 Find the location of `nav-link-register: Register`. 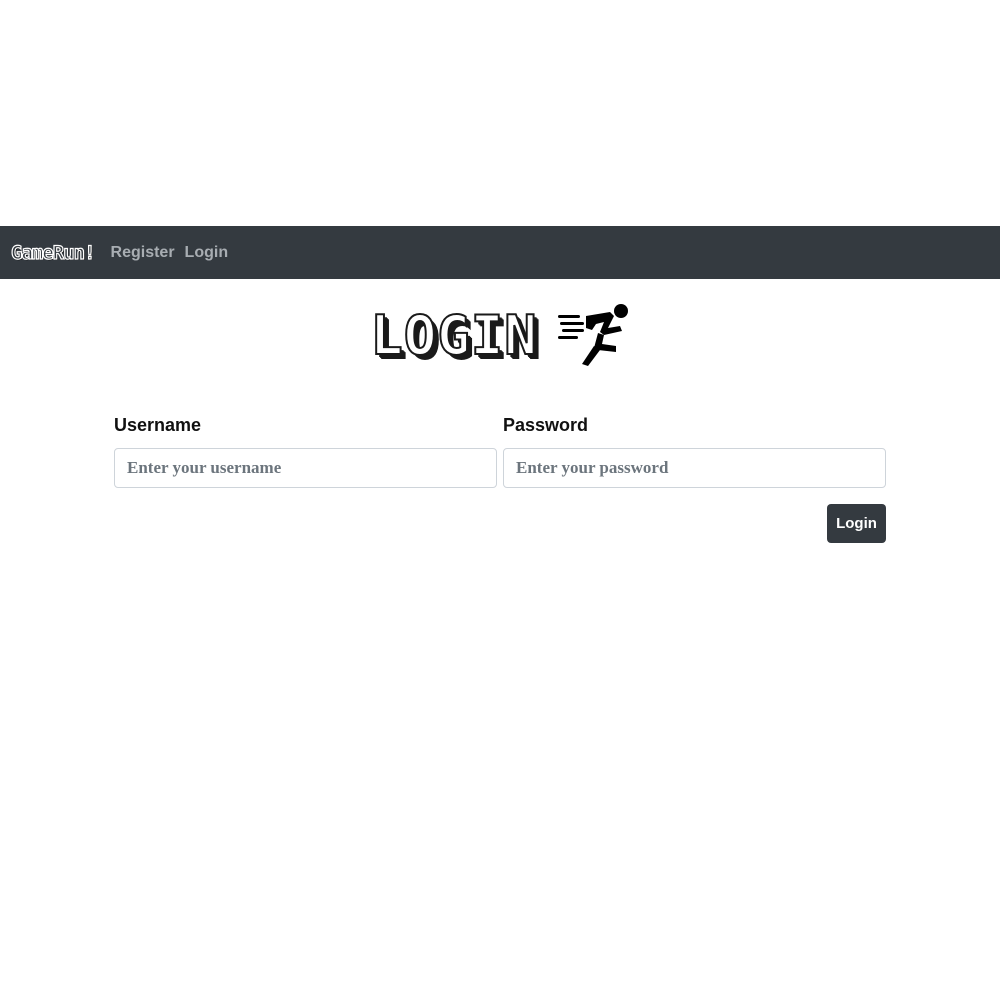

nav-link-register: Register is located at coordinates (143, 253).